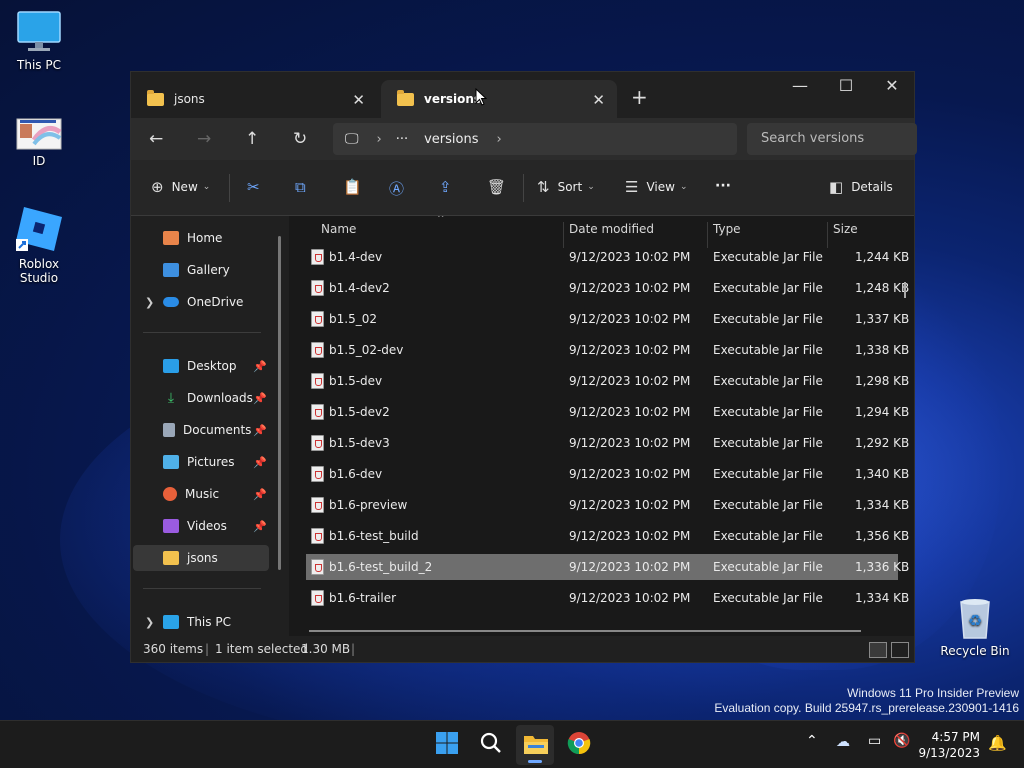 The image size is (1024, 768). Describe the element at coordinates (201, 270) in the screenshot. I see `nav-item-gallery: Gallery` at that location.